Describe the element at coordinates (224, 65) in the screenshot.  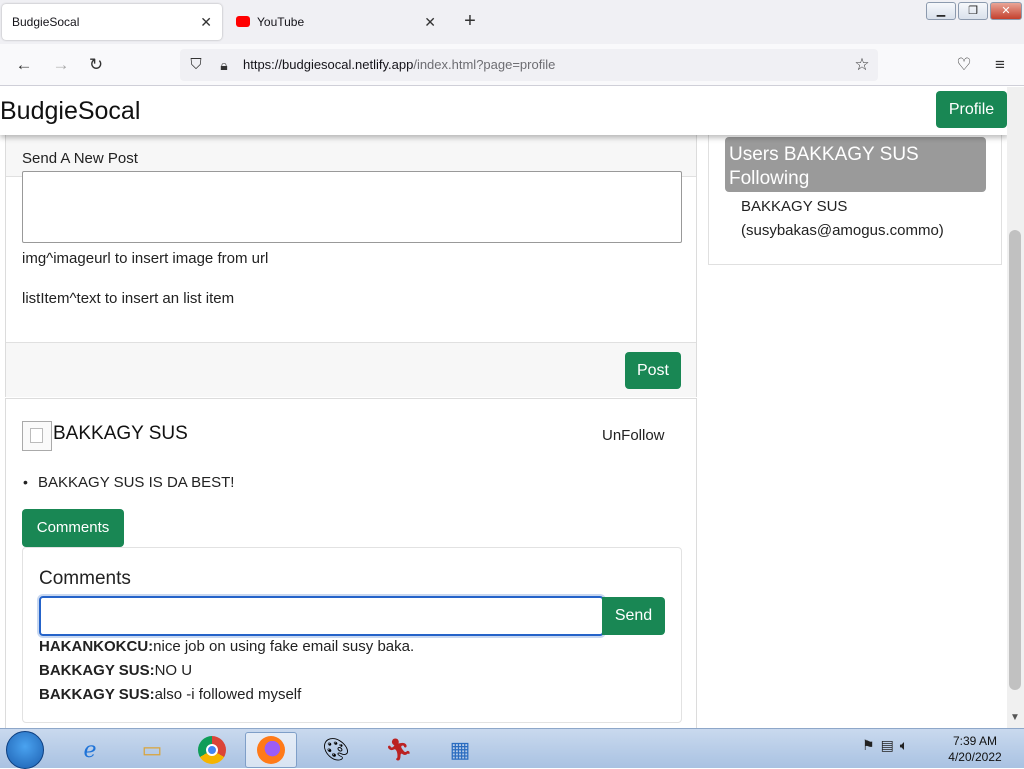
I see `lock-icon: 🔒︎` at that location.